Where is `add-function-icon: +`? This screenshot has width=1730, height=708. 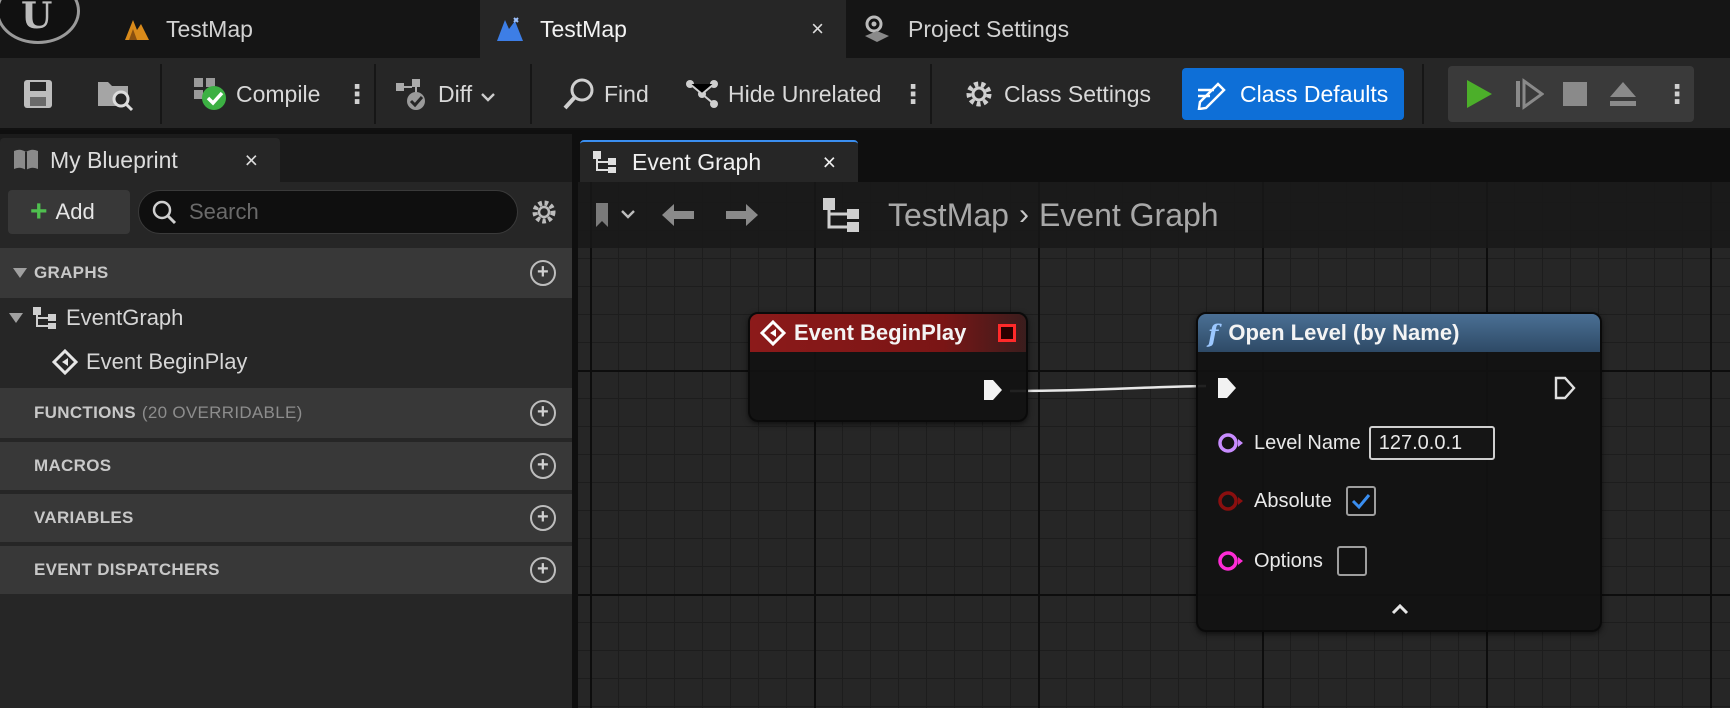 add-function-icon: + is located at coordinates (543, 413).